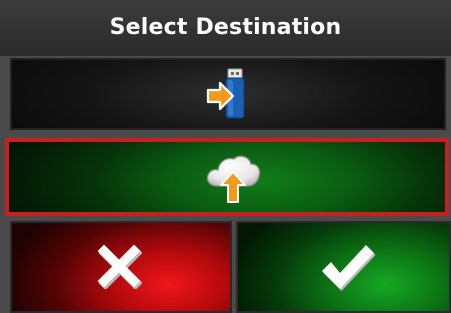  I want to click on dialog-title: Select Destination, so click(225, 27).